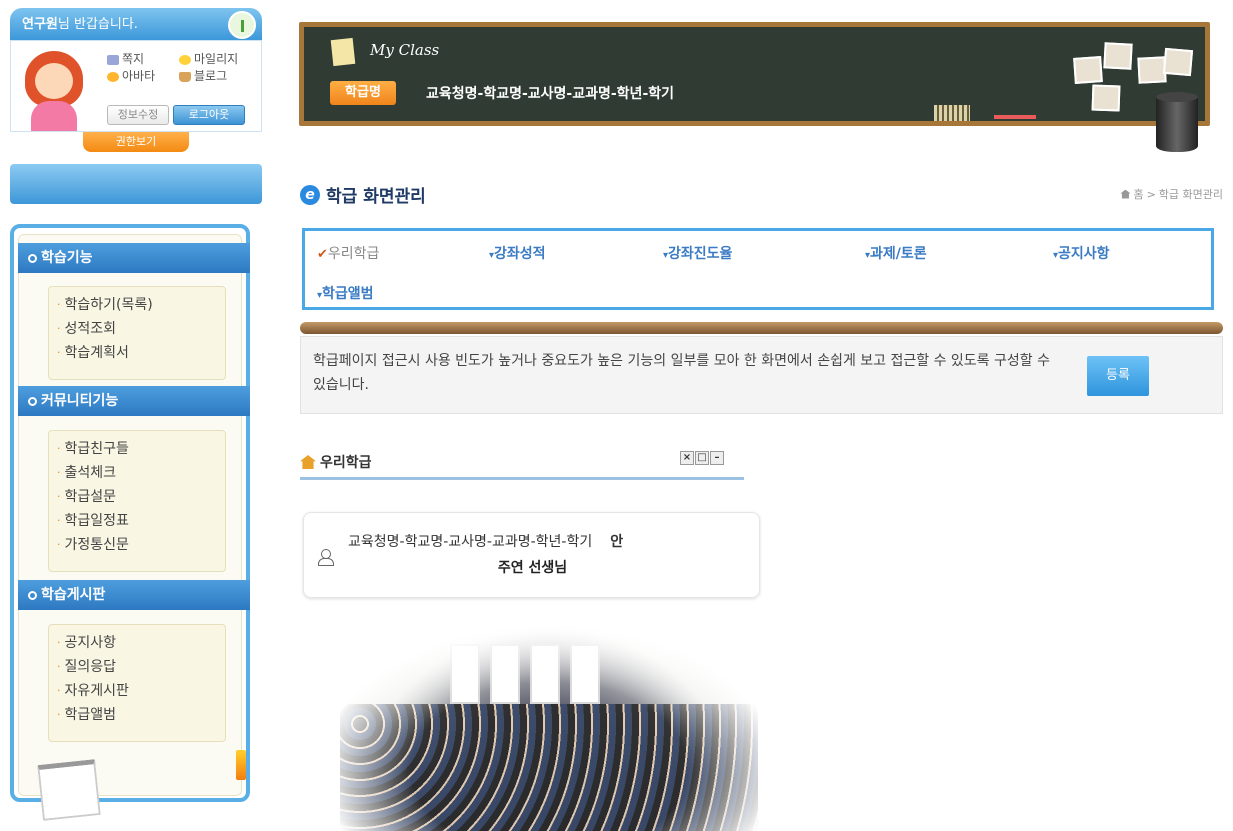 Image resolution: width=1233 pixels, height=831 pixels. I want to click on class-banner: My Class 학급명 교육청명-학교명-교사명-교과명-학년-학기, so click(754, 74).